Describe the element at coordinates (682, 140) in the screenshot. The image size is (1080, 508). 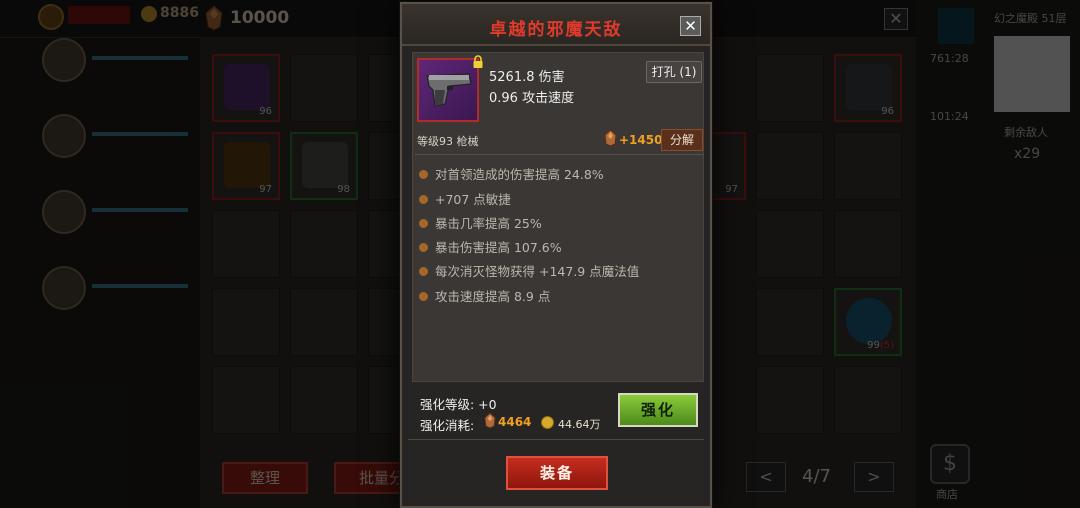
I see `decompose-button: 分解` at that location.